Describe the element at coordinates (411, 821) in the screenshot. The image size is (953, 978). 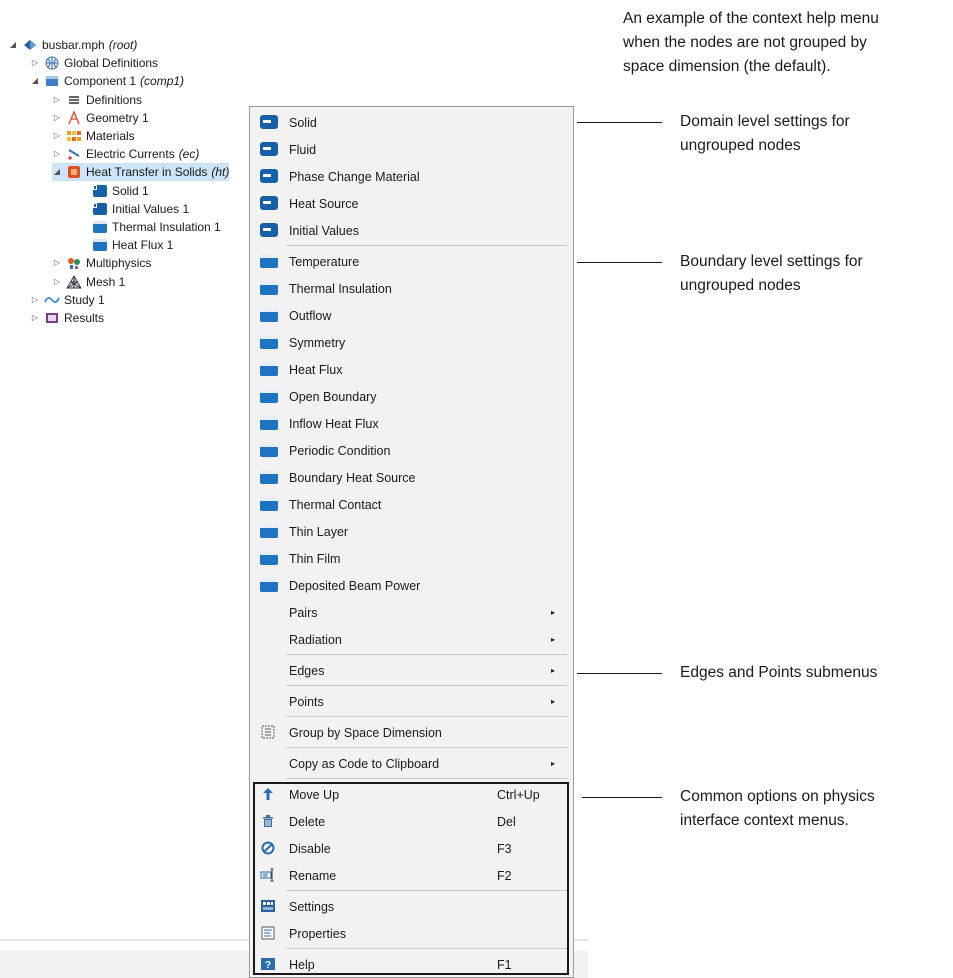
I see `menu-item-common: Delete Del` at that location.